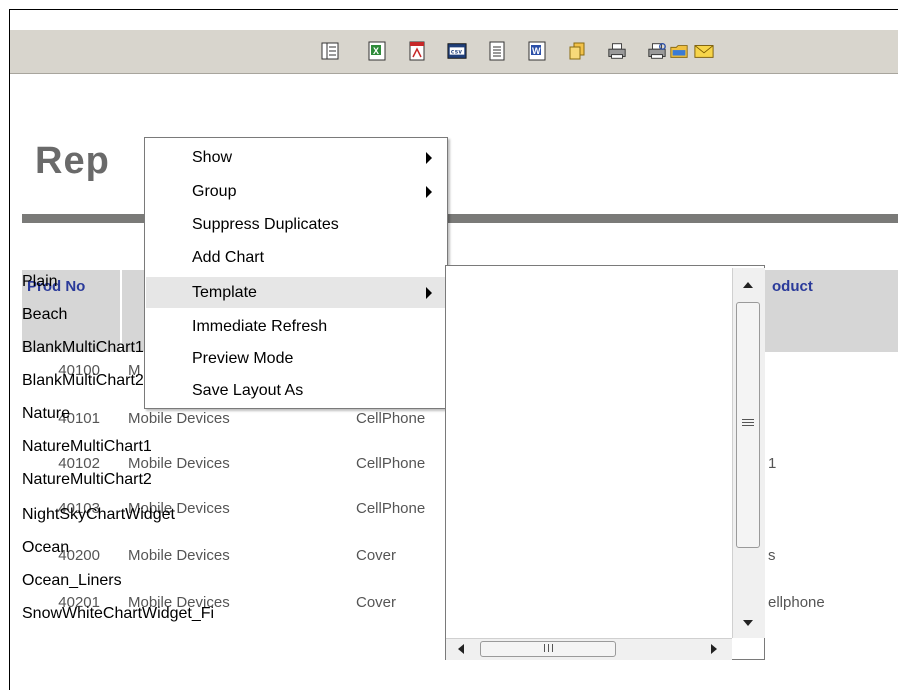 The height and width of the screenshot is (690, 898). I want to click on excel-icon: X, so click(377, 51).